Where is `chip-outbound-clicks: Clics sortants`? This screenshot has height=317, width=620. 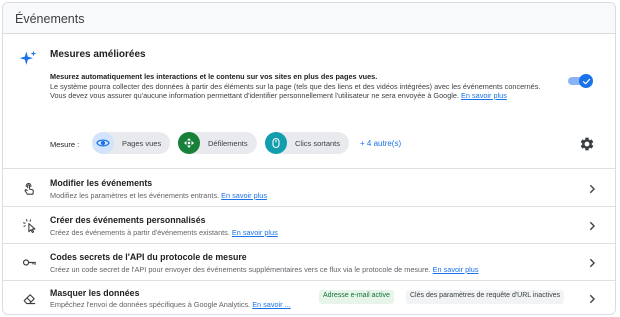 chip-outbound-clicks: Clics sortants is located at coordinates (307, 143).